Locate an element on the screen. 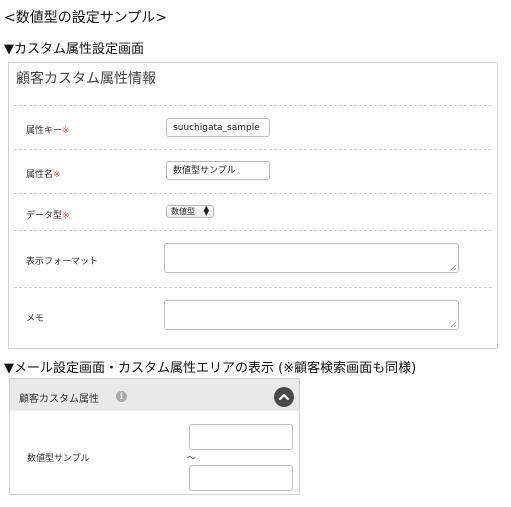  attribute-name-label-text: 属性名 is located at coordinates (40, 175).